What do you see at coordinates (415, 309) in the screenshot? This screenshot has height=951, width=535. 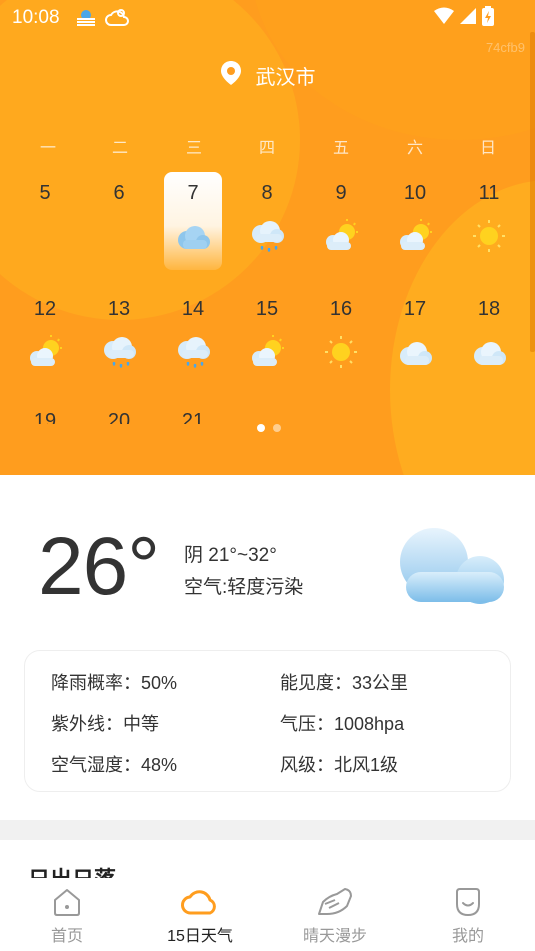 I see `day-number: 17` at bounding box center [415, 309].